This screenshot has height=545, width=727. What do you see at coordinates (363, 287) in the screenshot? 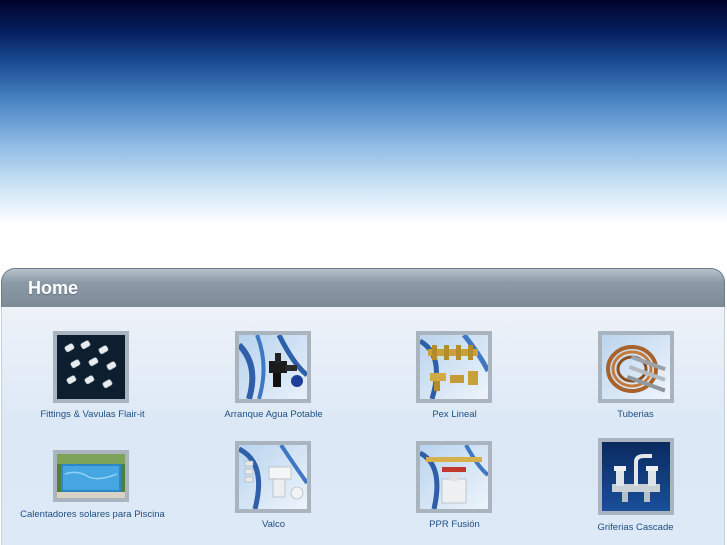
I see `section-title-bar: Home` at bounding box center [363, 287].